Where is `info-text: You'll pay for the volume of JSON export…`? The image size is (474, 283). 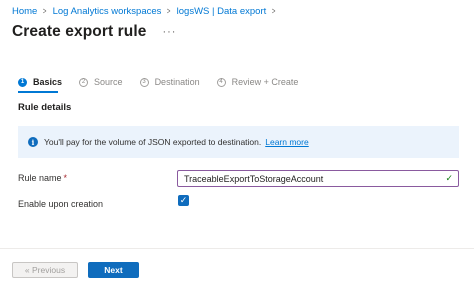
info-text: You'll pay for the volume of JSON export… is located at coordinates (153, 142).